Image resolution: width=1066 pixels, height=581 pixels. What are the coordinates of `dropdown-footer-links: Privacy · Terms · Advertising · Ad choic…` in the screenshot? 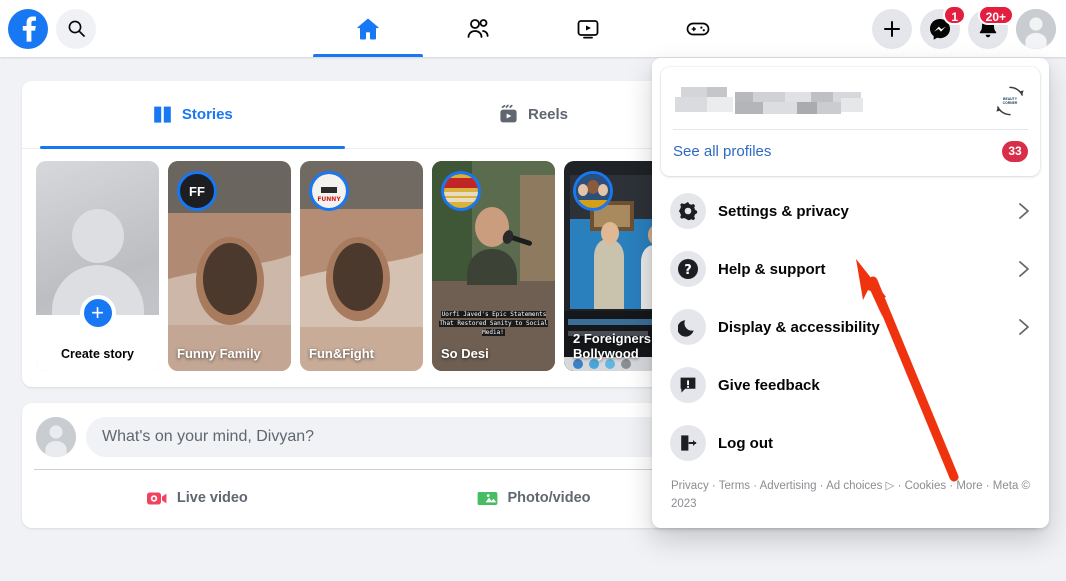 It's located at (850, 498).